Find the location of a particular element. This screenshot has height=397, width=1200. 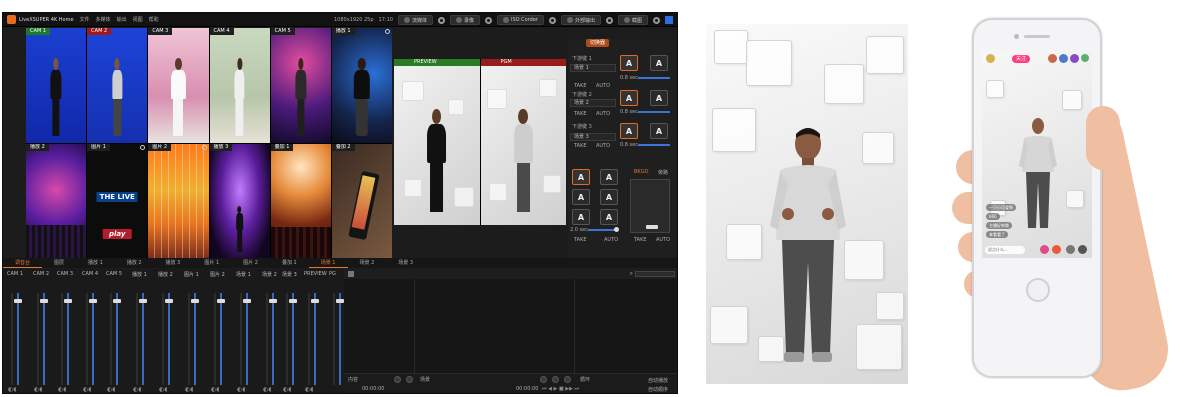

auto-next-option: 自动顺序 is located at coordinates (658, 389).